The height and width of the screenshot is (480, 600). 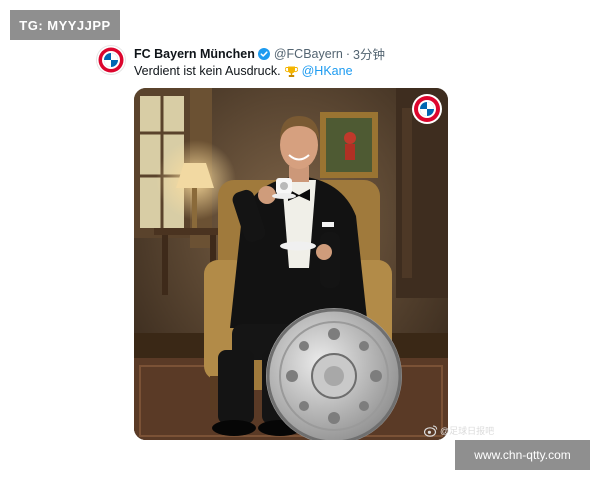 What do you see at coordinates (467, 431) in the screenshot?
I see `weibo-handle: @足球日报吧` at bounding box center [467, 431].